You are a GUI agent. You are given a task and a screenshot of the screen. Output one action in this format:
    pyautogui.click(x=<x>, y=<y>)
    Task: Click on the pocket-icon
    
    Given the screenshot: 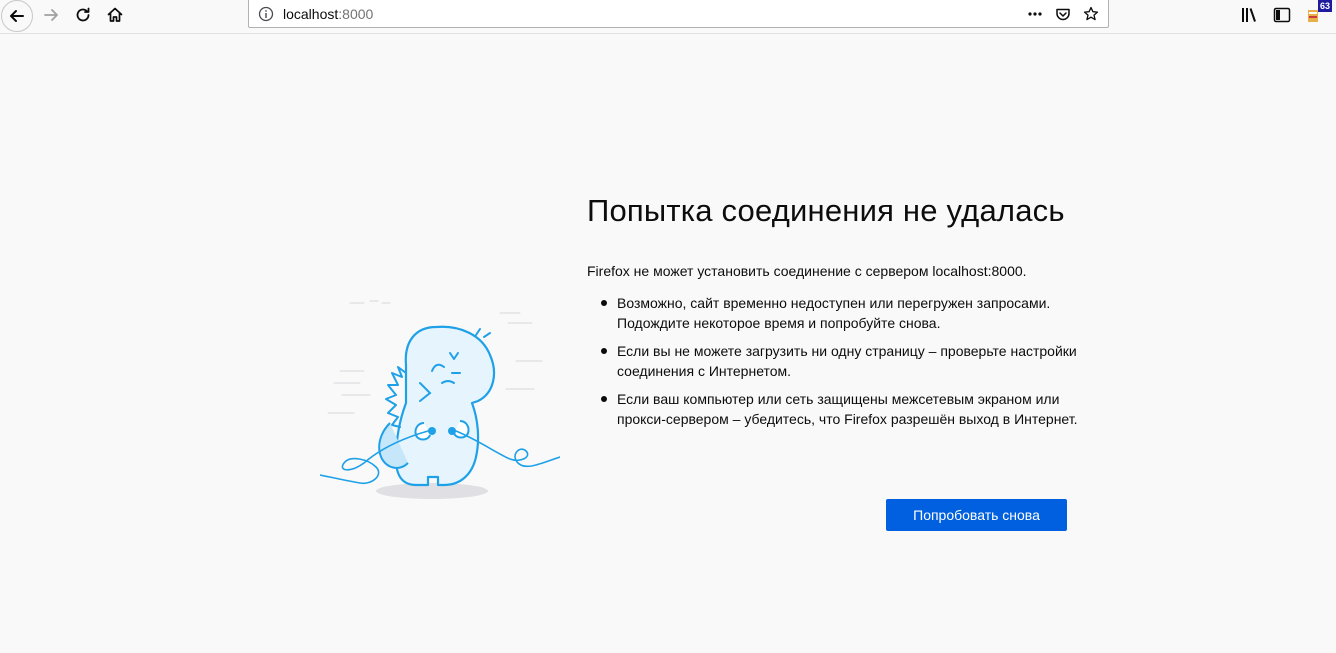 What is the action you would take?
    pyautogui.click(x=1063, y=14)
    